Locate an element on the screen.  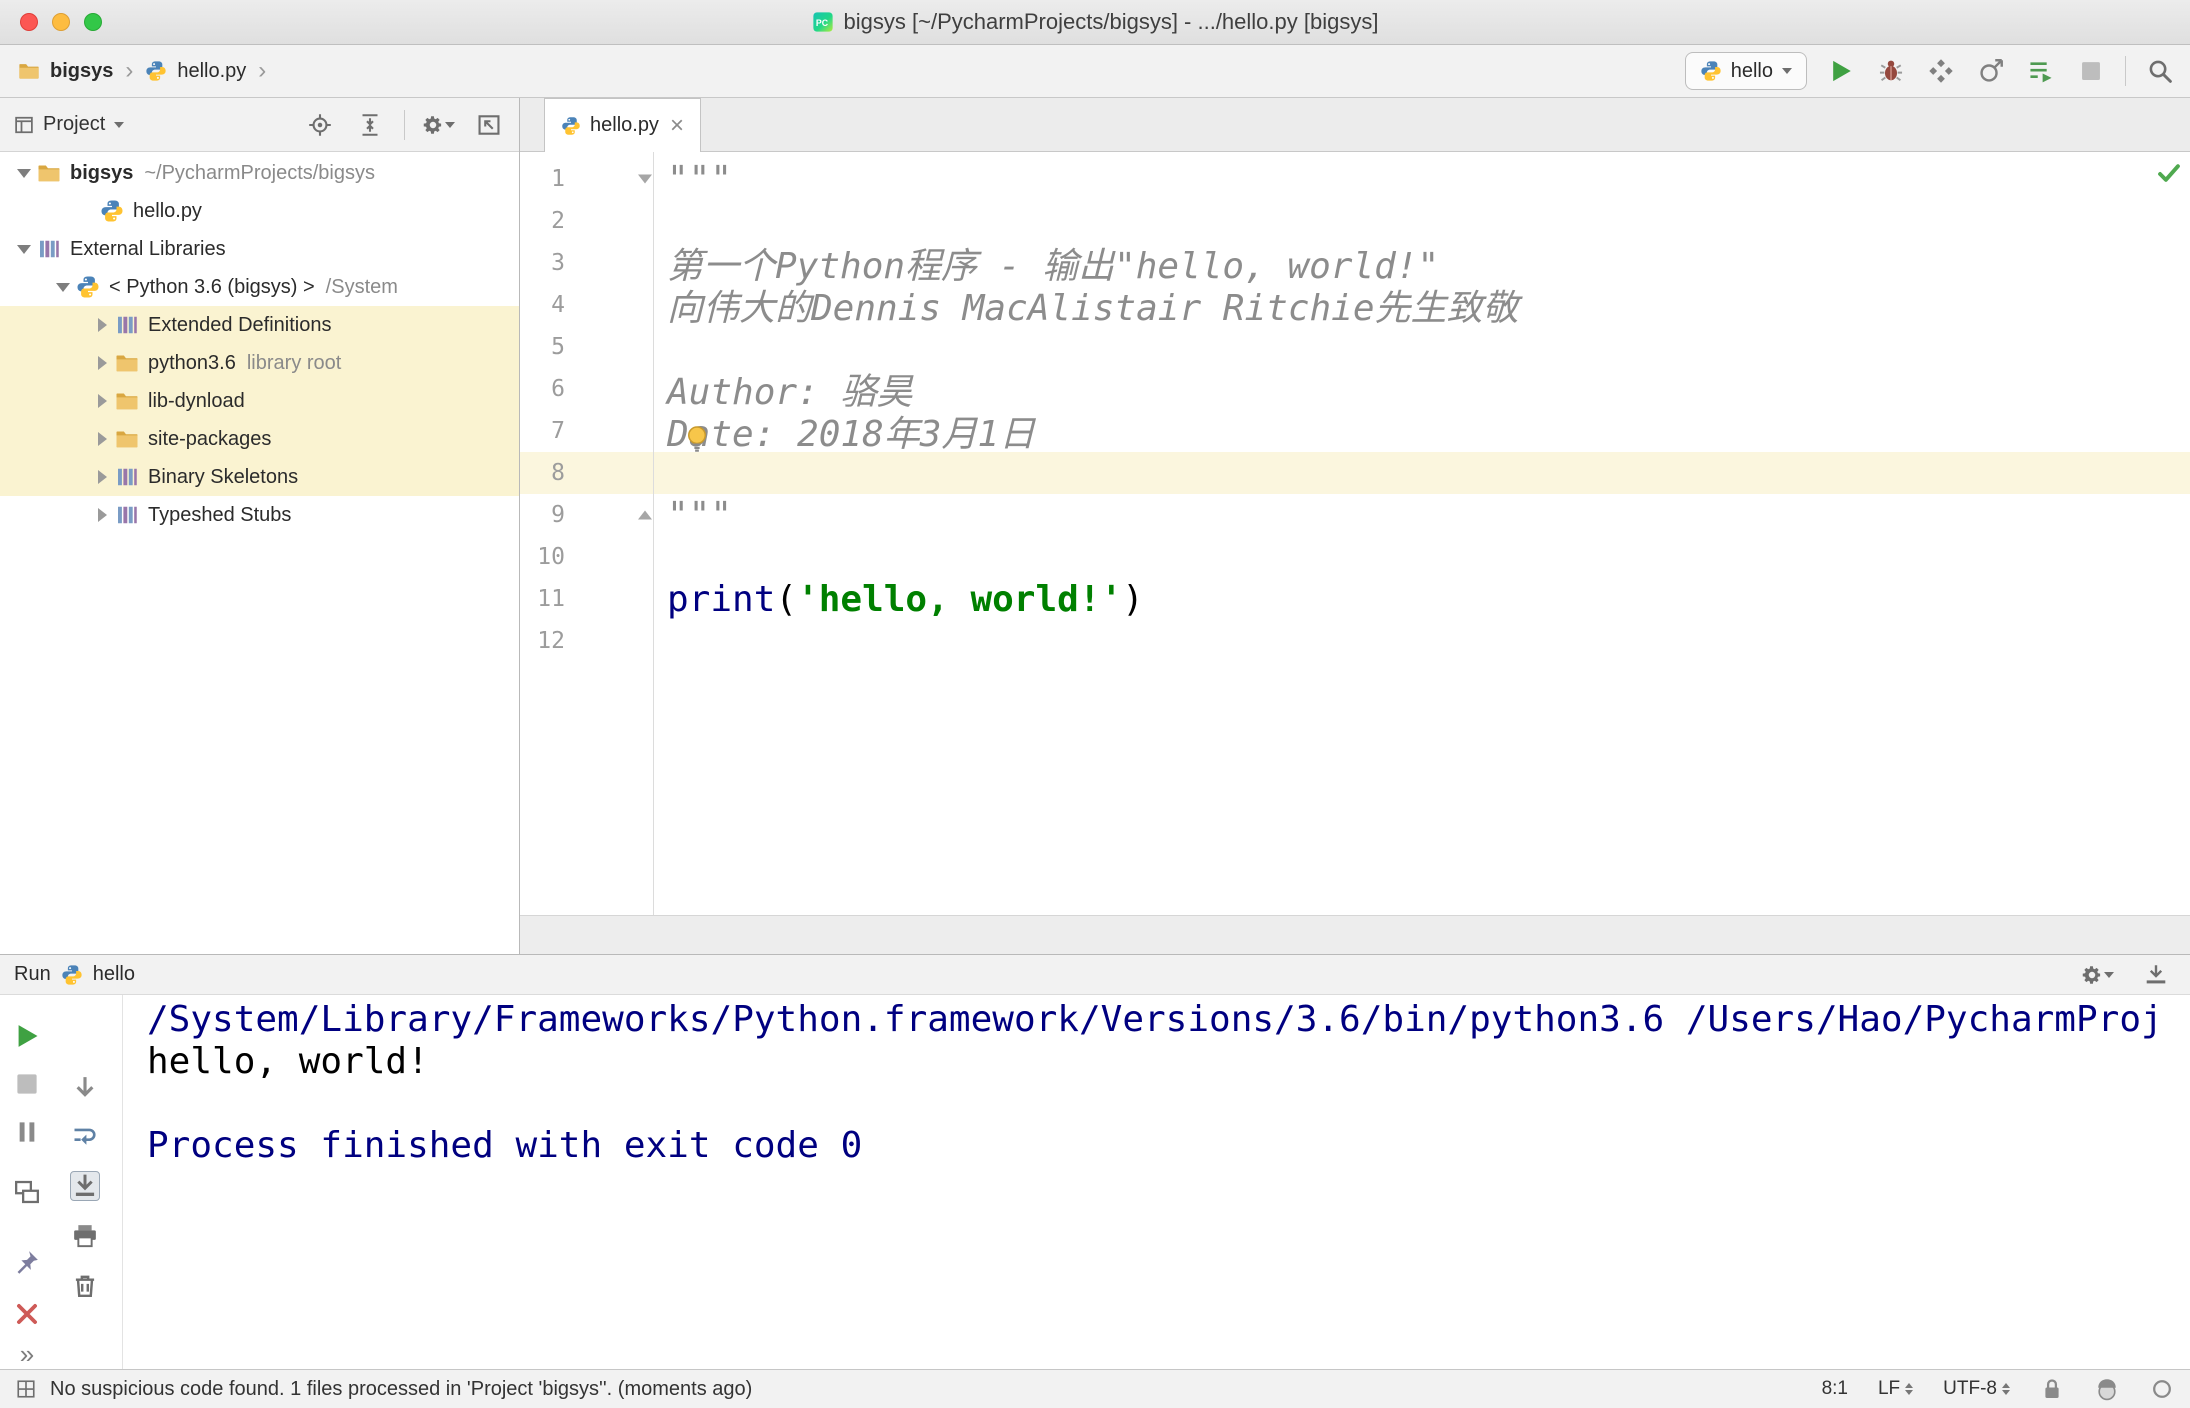
code-line-6: 6 Author: 骆昊 is located at coordinates (1355, 390).